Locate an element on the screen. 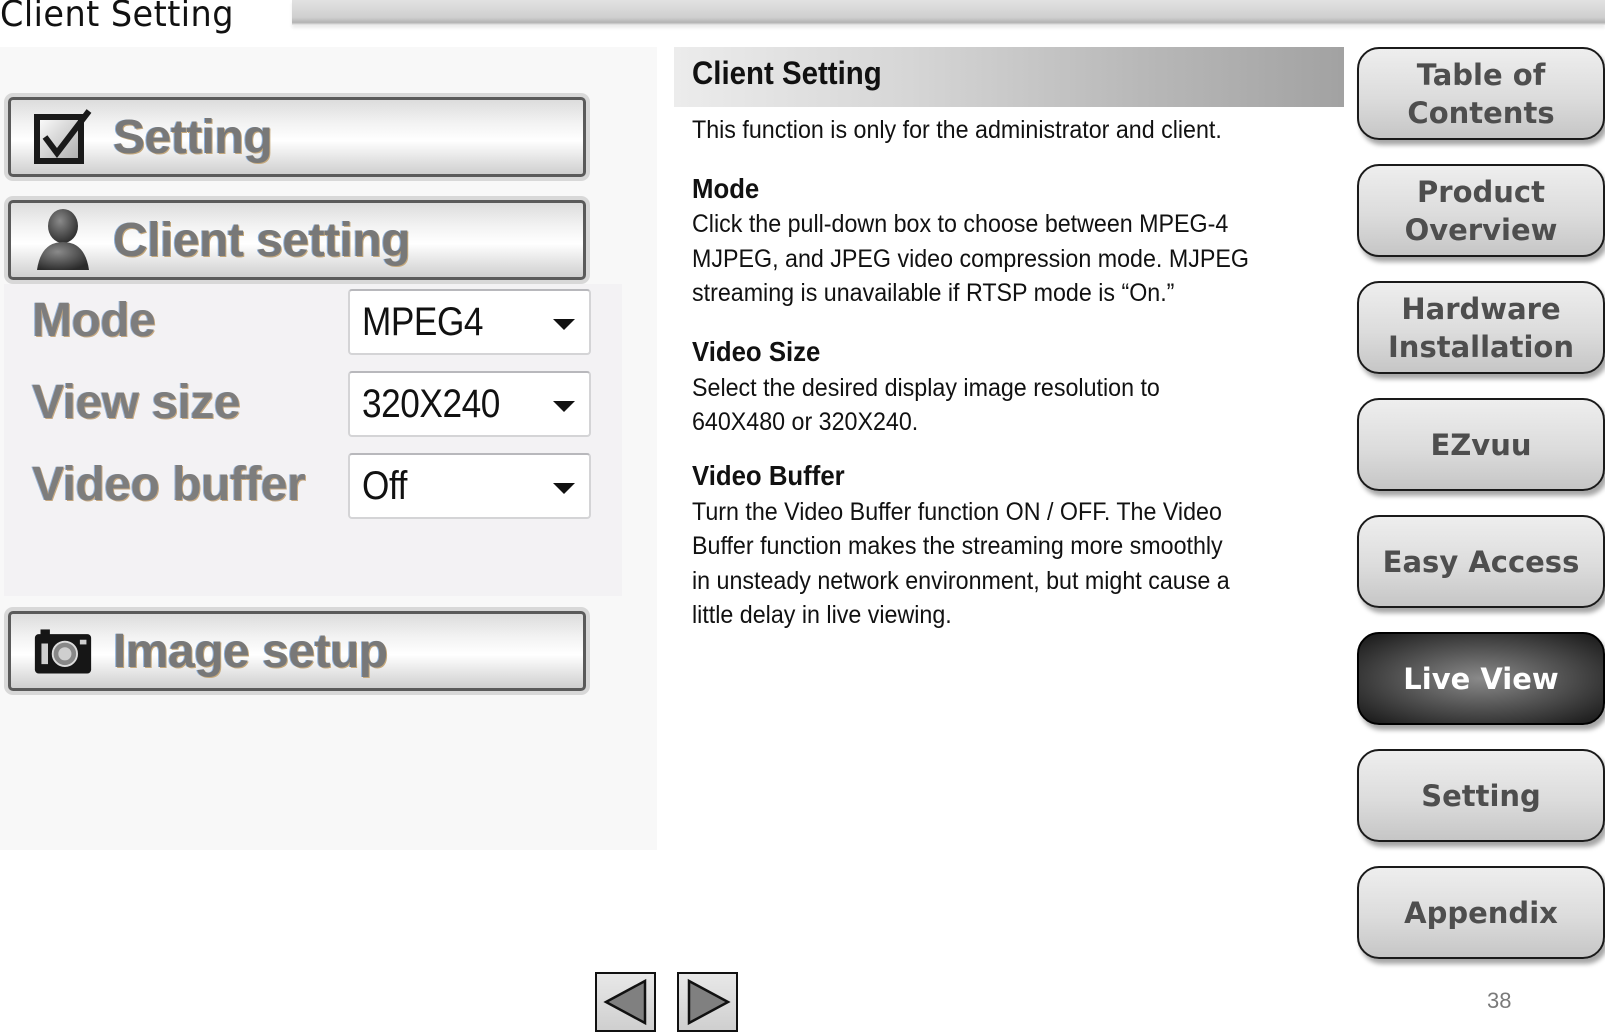 The width and height of the screenshot is (1605, 1032). mode-label: Mode is located at coordinates (94, 320).